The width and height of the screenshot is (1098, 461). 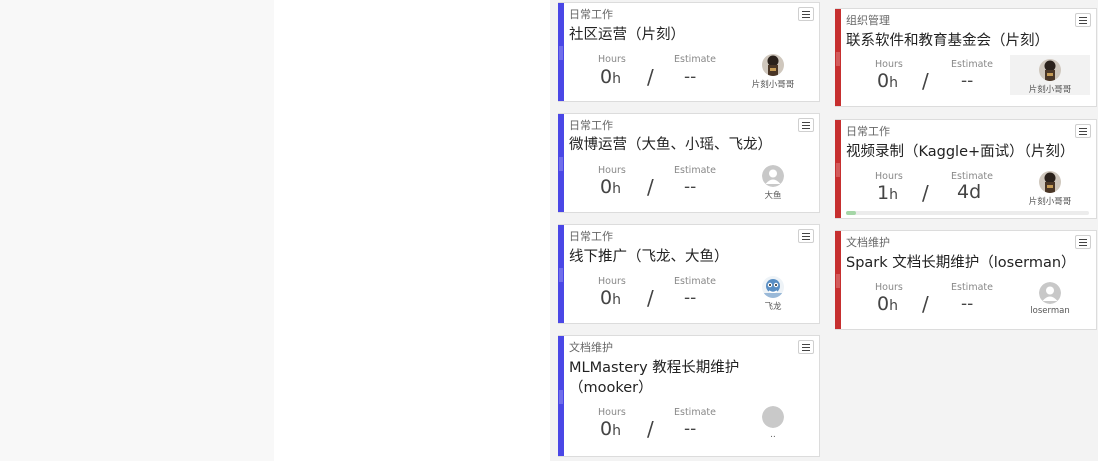 What do you see at coordinates (961, 41) in the screenshot?
I see `card-title: 联系软件和教育基金会（片刻）` at bounding box center [961, 41].